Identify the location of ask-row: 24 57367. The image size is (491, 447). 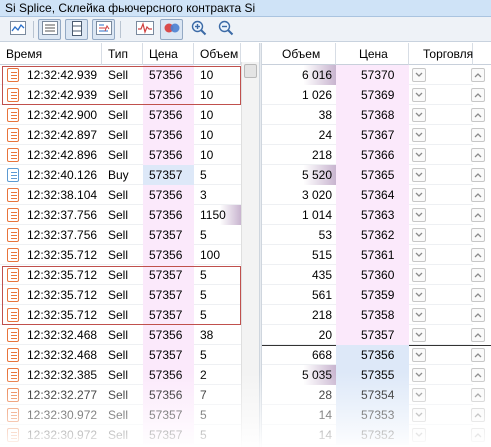
(373, 135).